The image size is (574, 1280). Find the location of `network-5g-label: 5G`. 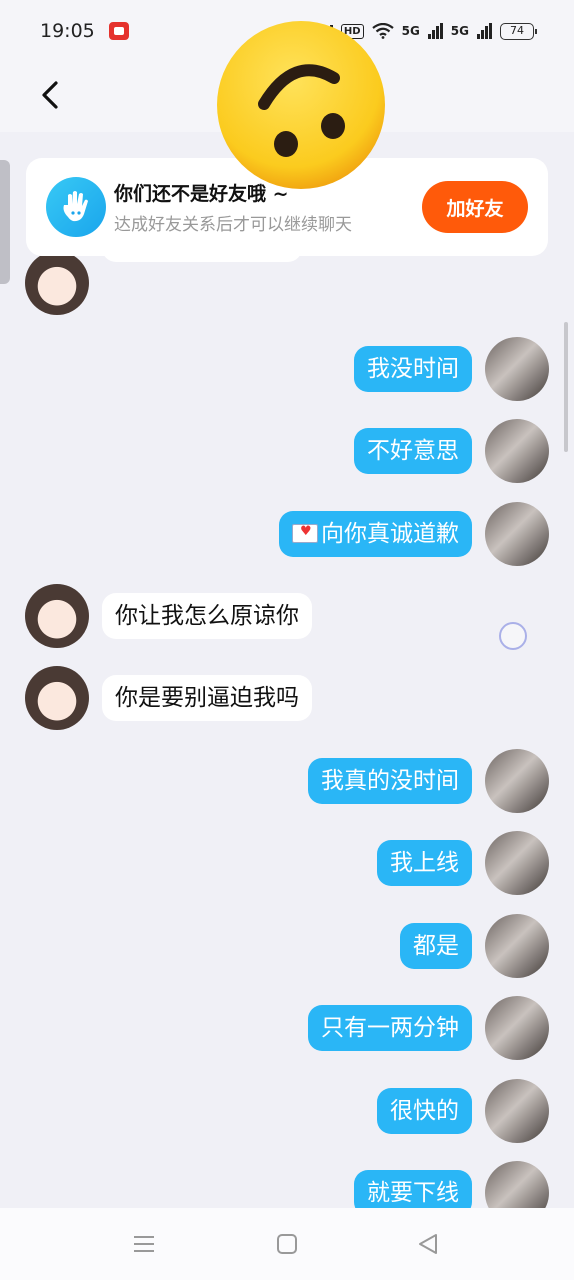

network-5g-label: 5G is located at coordinates (410, 31).